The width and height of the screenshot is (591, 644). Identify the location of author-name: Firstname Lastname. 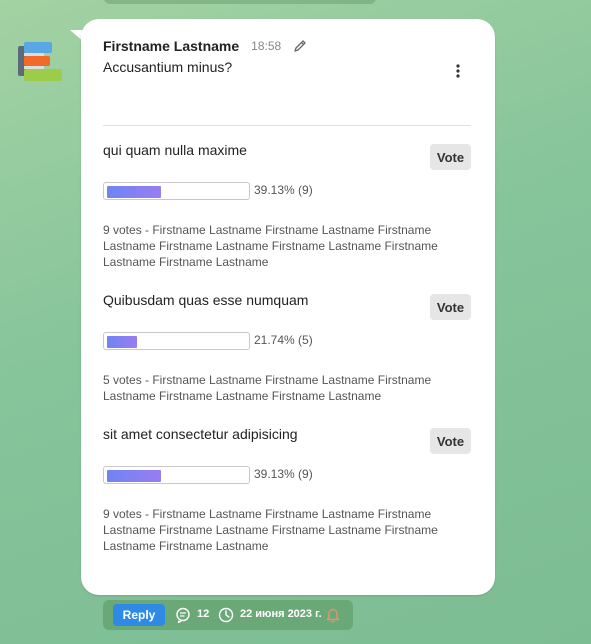
(171, 46).